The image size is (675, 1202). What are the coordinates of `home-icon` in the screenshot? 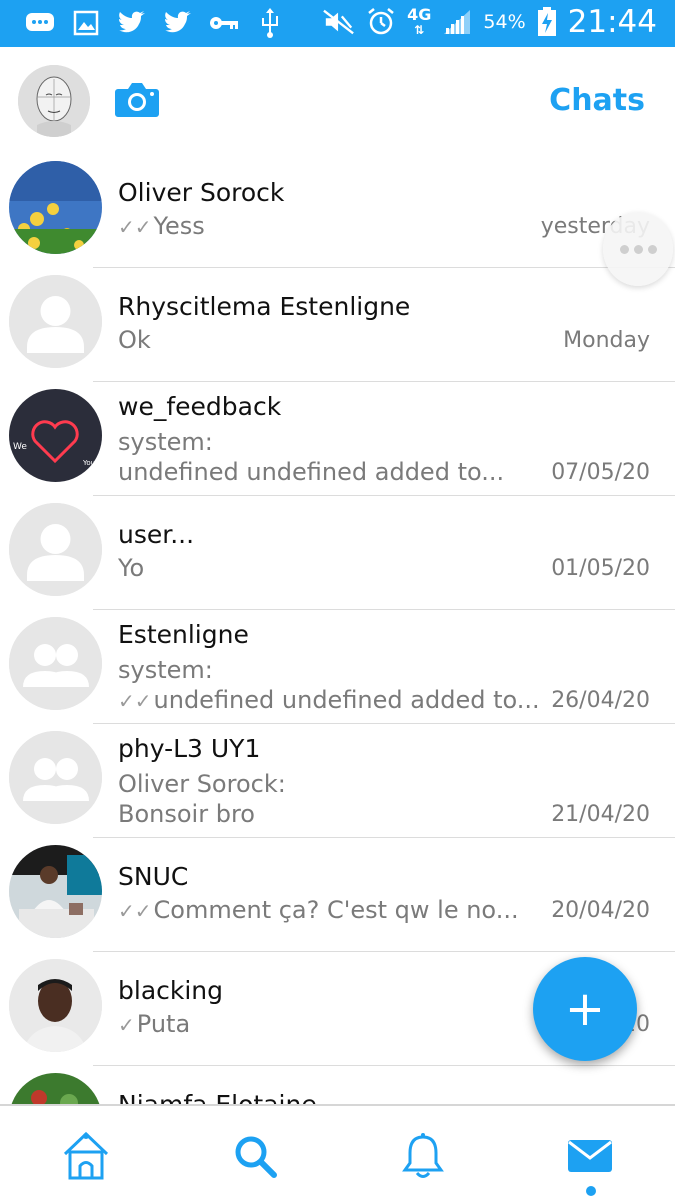 It's located at (86, 1156).